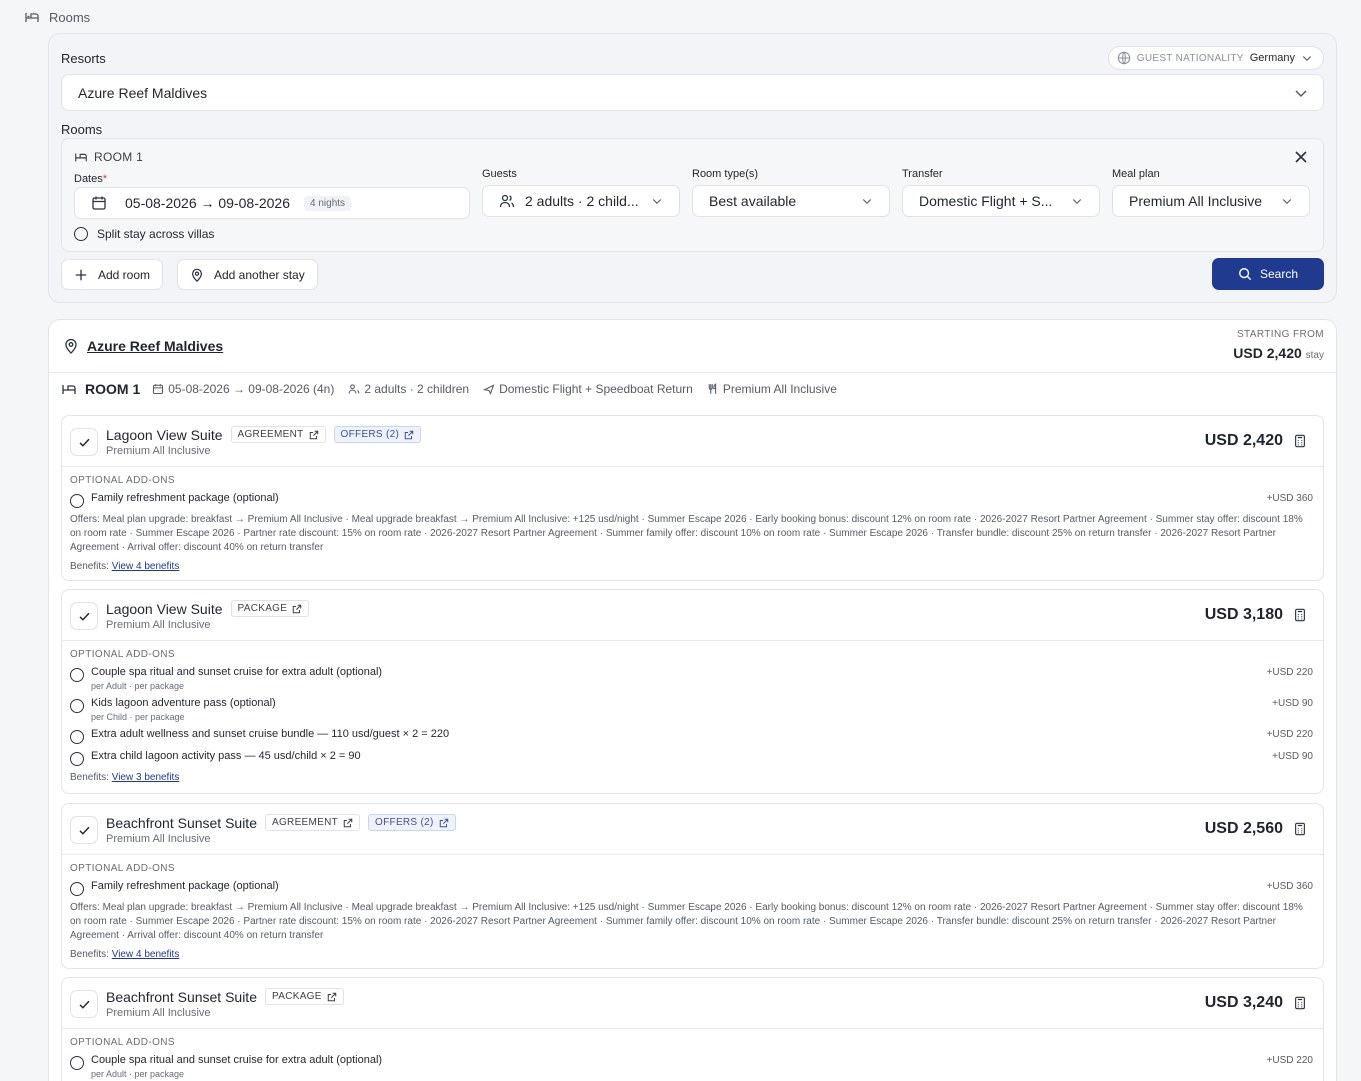 Image resolution: width=1361 pixels, height=1081 pixels. Describe the element at coordinates (1267, 353) in the screenshot. I see `starting-price: USD 2,420` at that location.